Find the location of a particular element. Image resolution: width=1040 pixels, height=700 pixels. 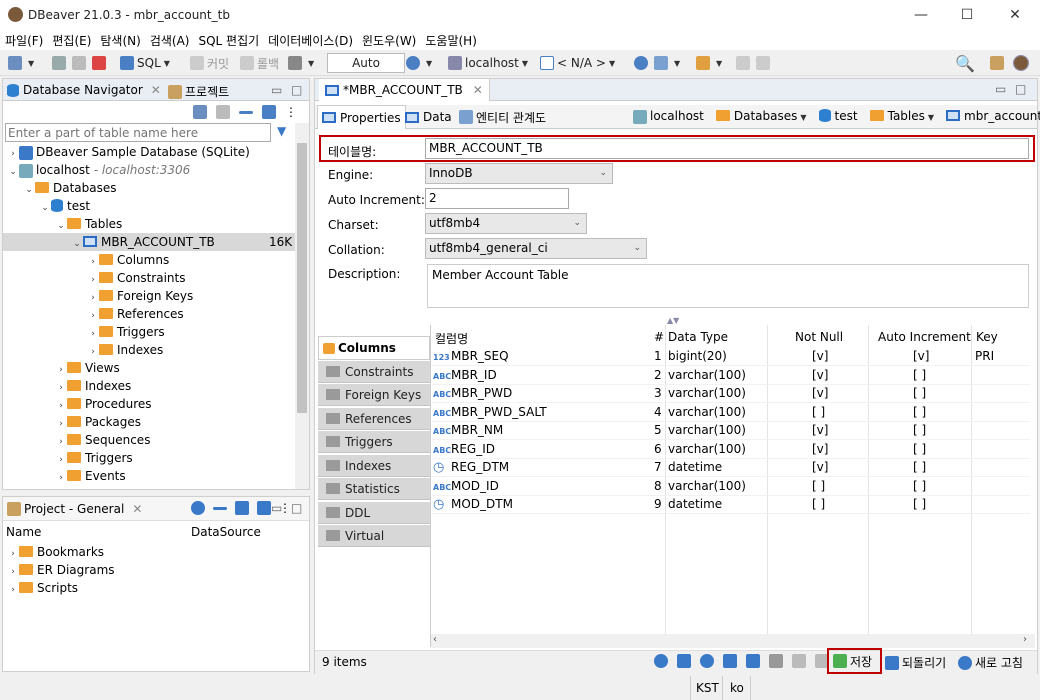

tab-properties: Properties is located at coordinates (361, 117).